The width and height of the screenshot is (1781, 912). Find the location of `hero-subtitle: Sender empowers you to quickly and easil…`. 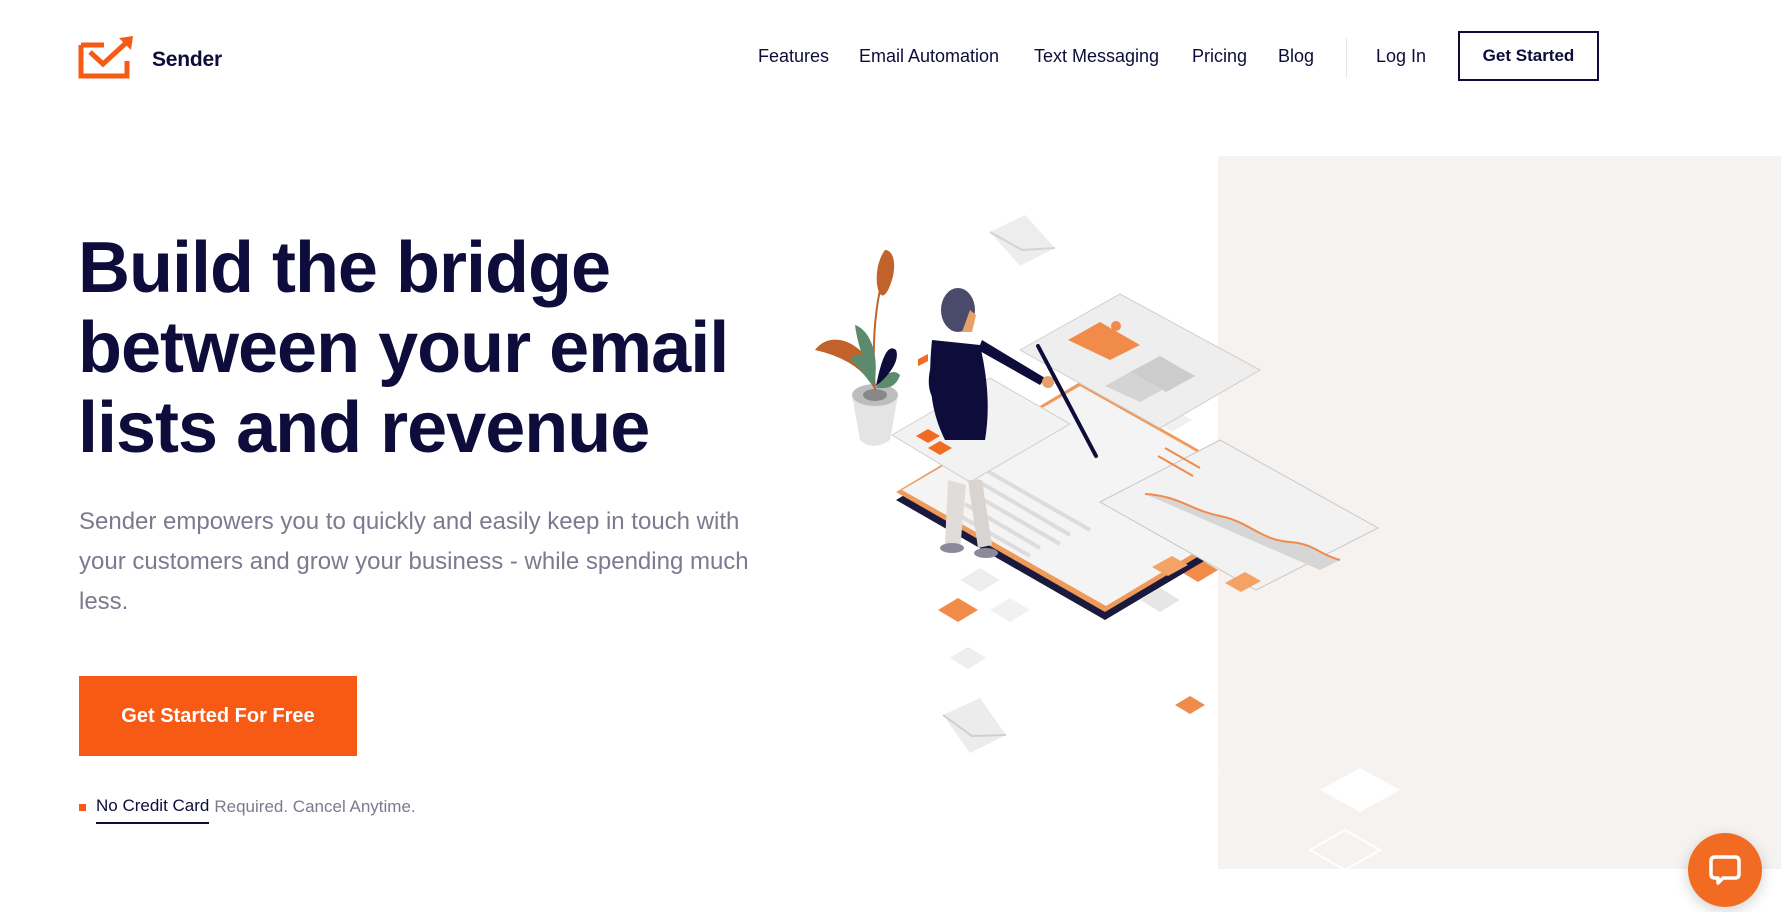

hero-subtitle: Sender empowers you to quickly and easil… is located at coordinates (414, 561).